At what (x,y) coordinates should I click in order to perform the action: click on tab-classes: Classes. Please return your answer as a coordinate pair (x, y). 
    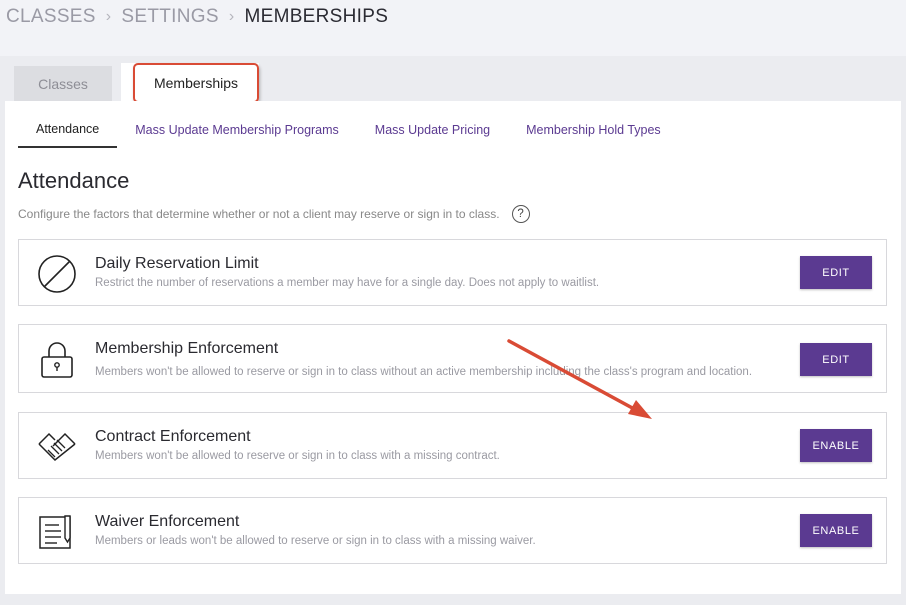
    Looking at the image, I should click on (63, 84).